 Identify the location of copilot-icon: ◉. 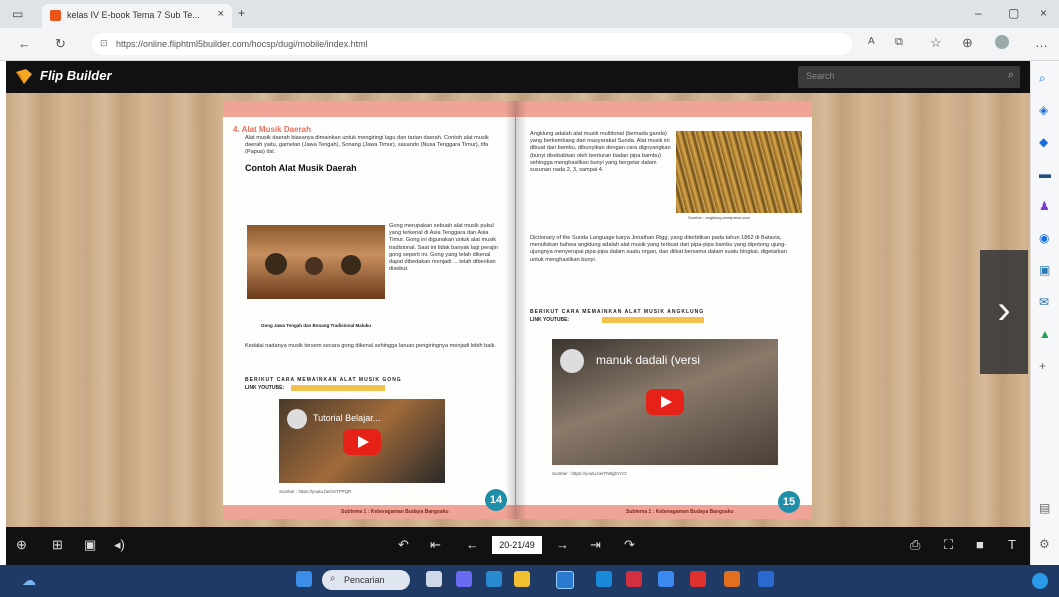
(1044, 238).